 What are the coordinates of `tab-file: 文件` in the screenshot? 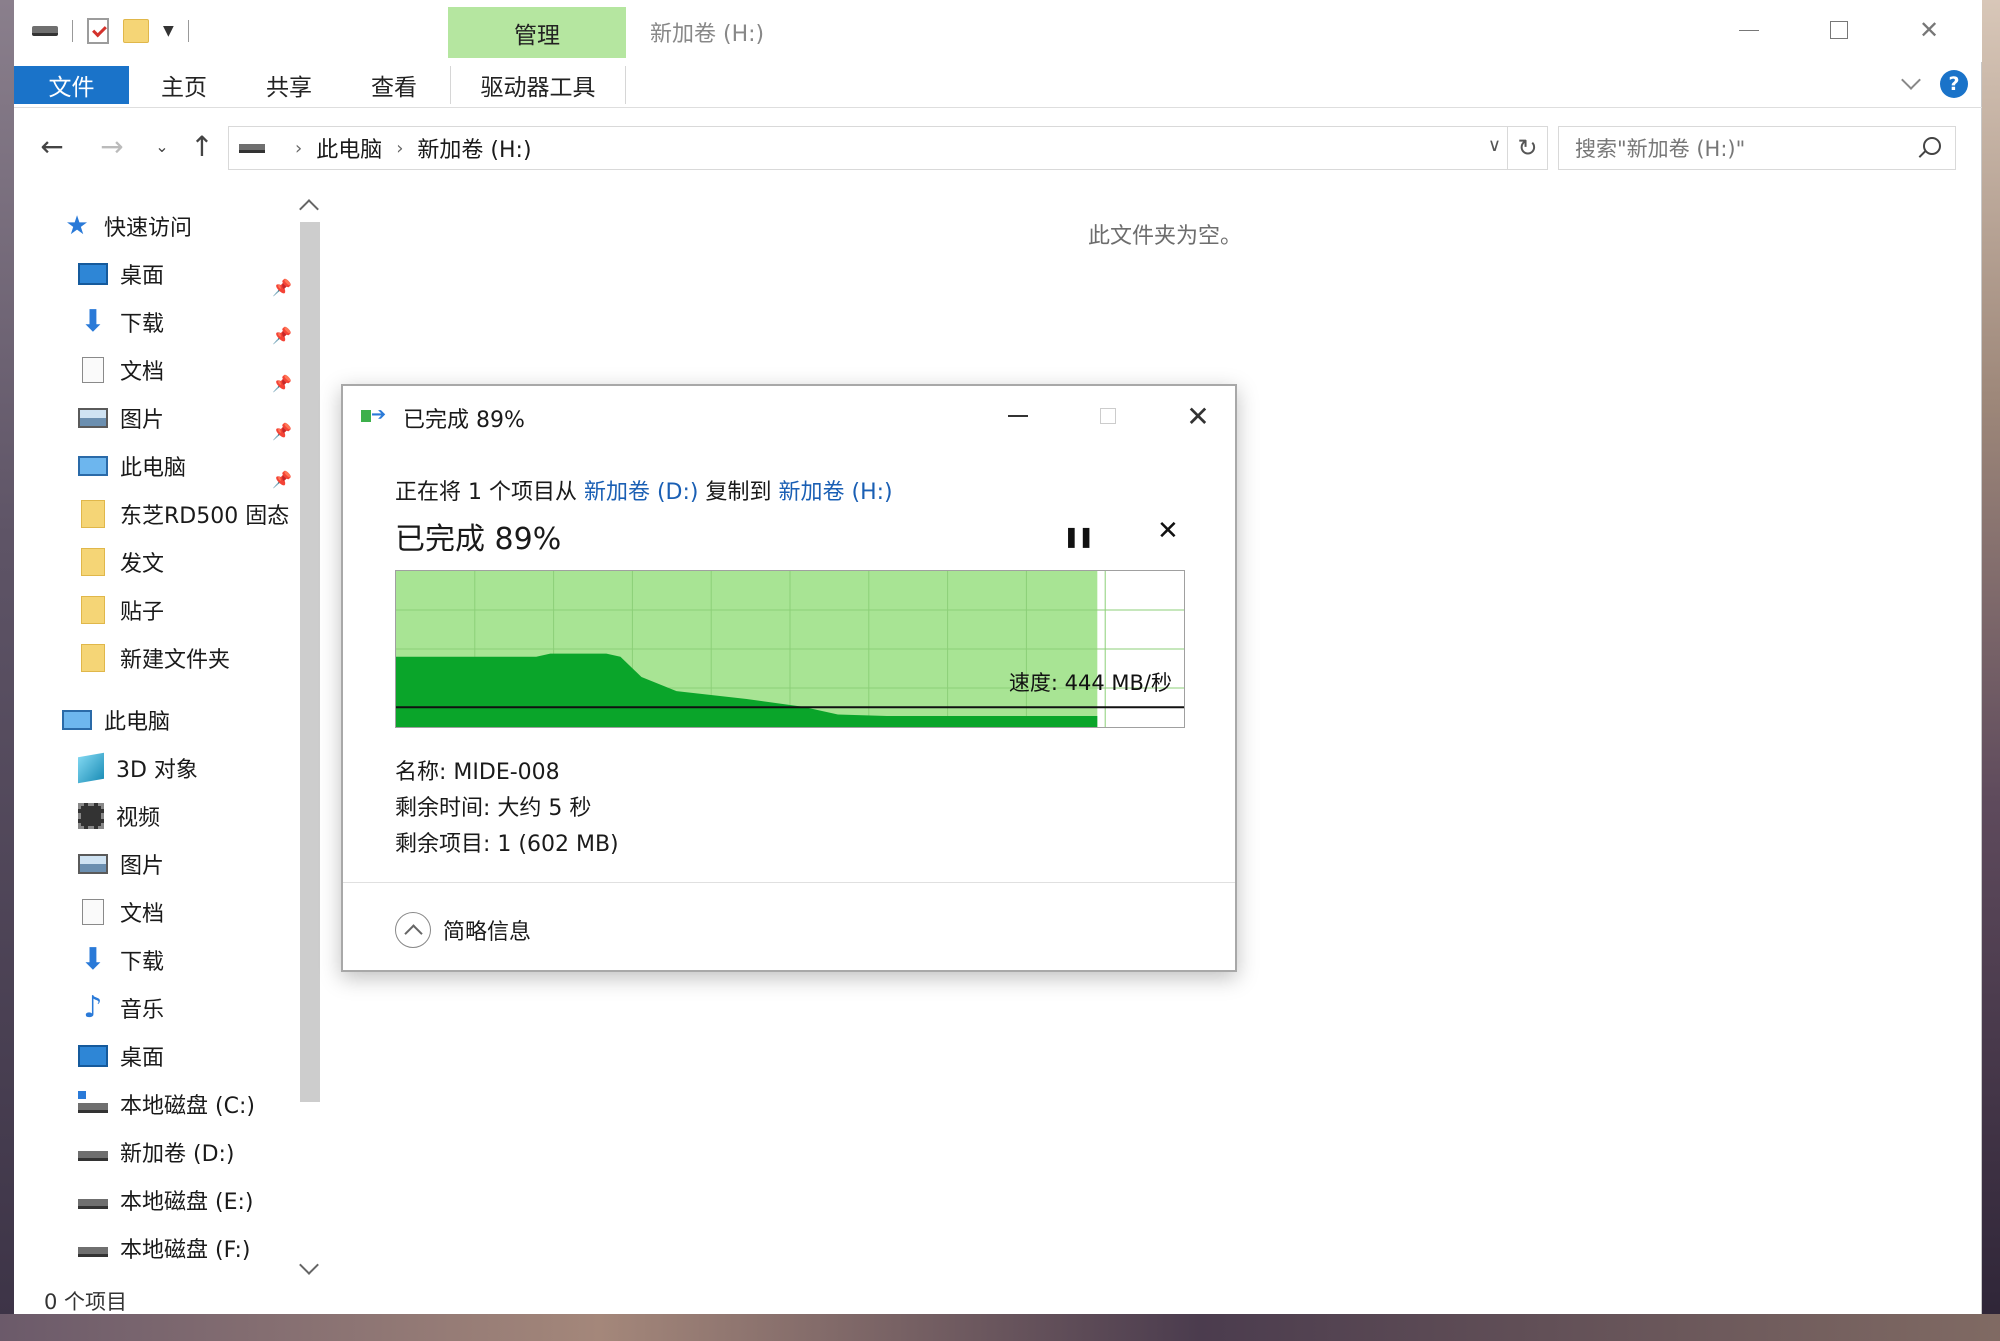 It's located at (71, 85).